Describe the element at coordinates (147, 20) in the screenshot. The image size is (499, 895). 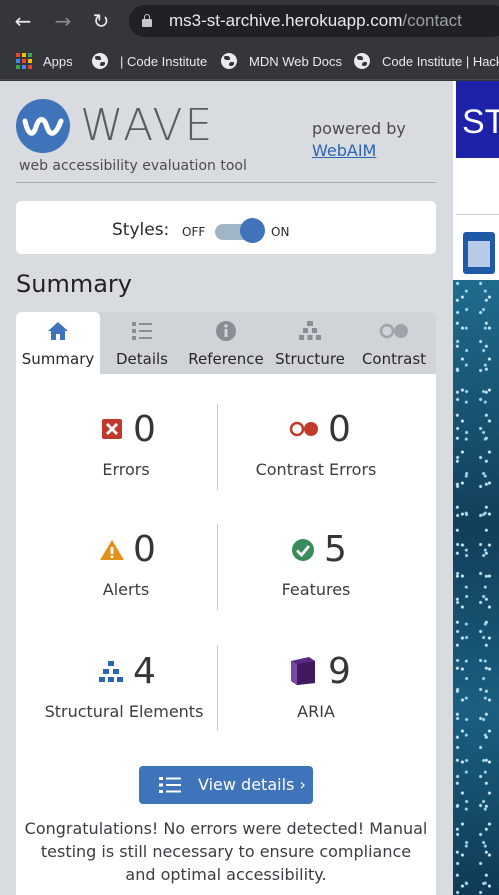
I see `lock-icon` at that location.